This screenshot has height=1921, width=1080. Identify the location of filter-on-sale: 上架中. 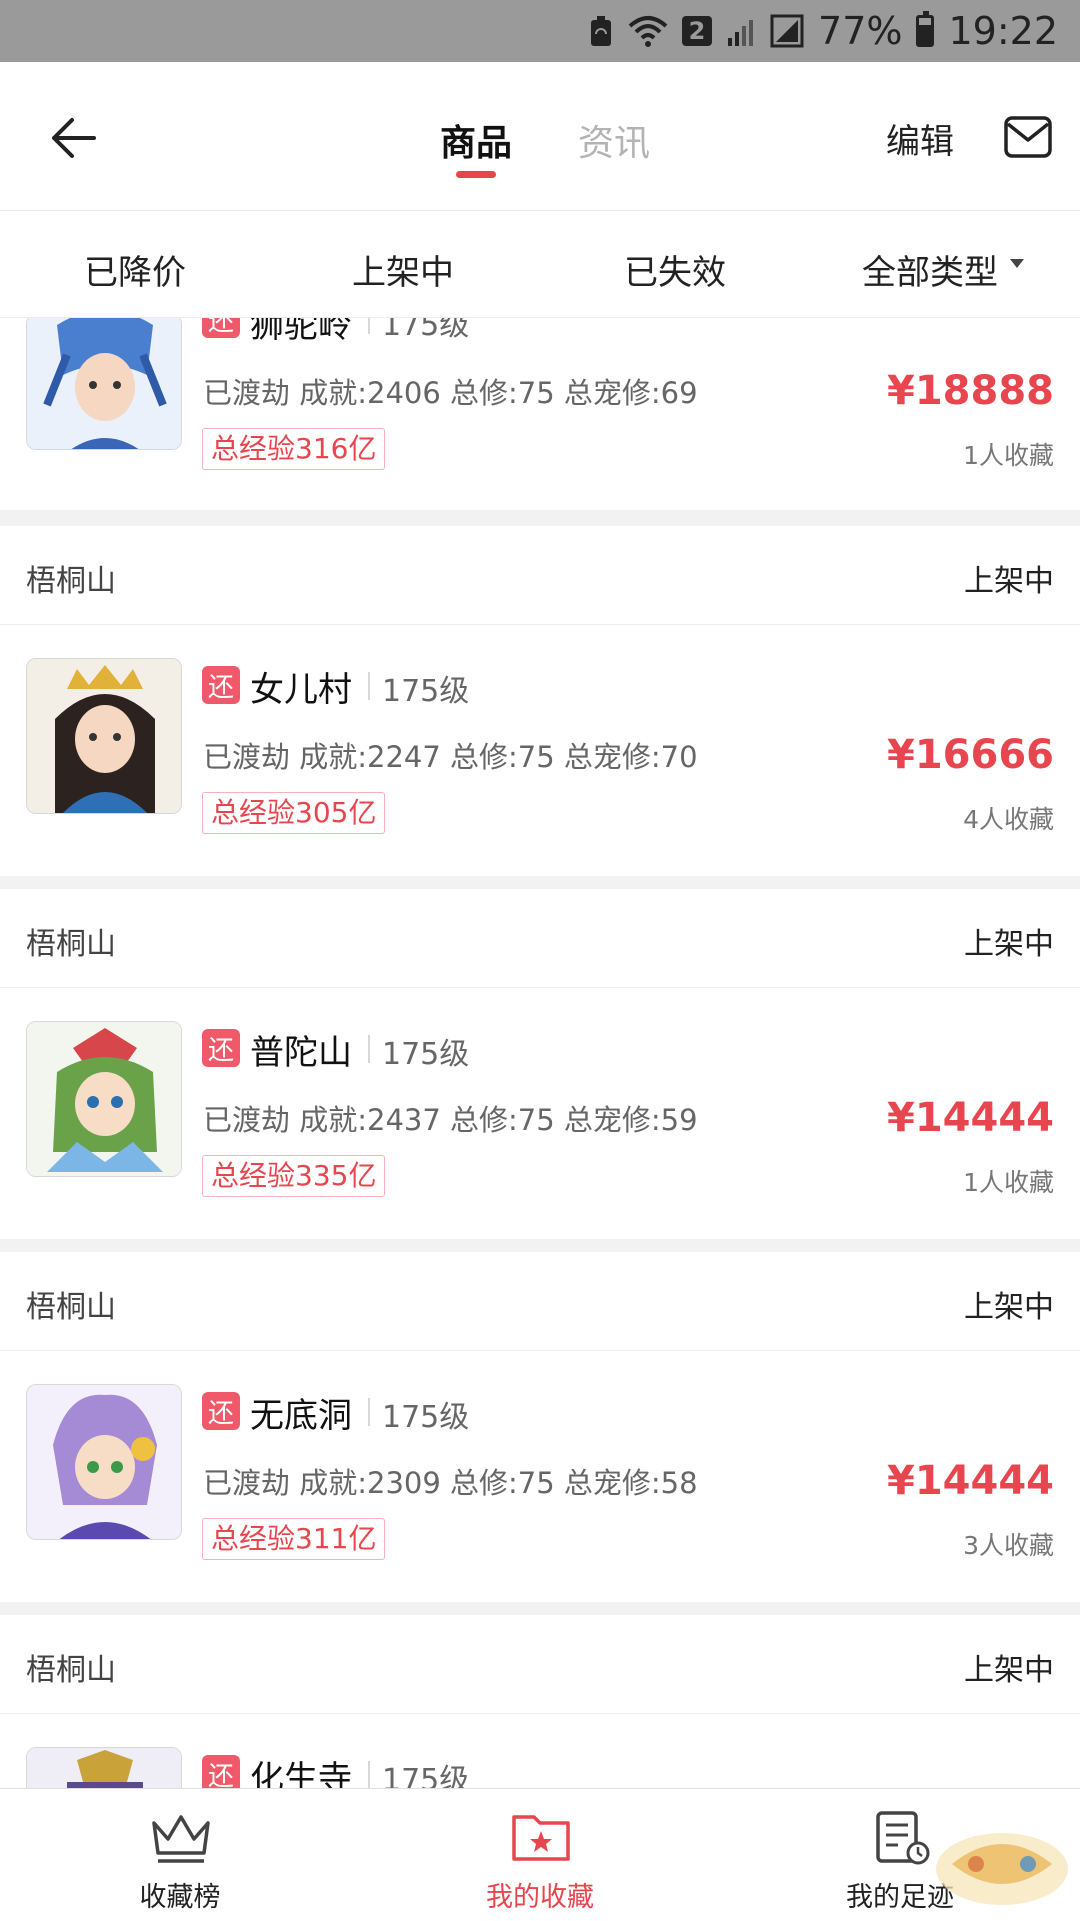
(403, 269).